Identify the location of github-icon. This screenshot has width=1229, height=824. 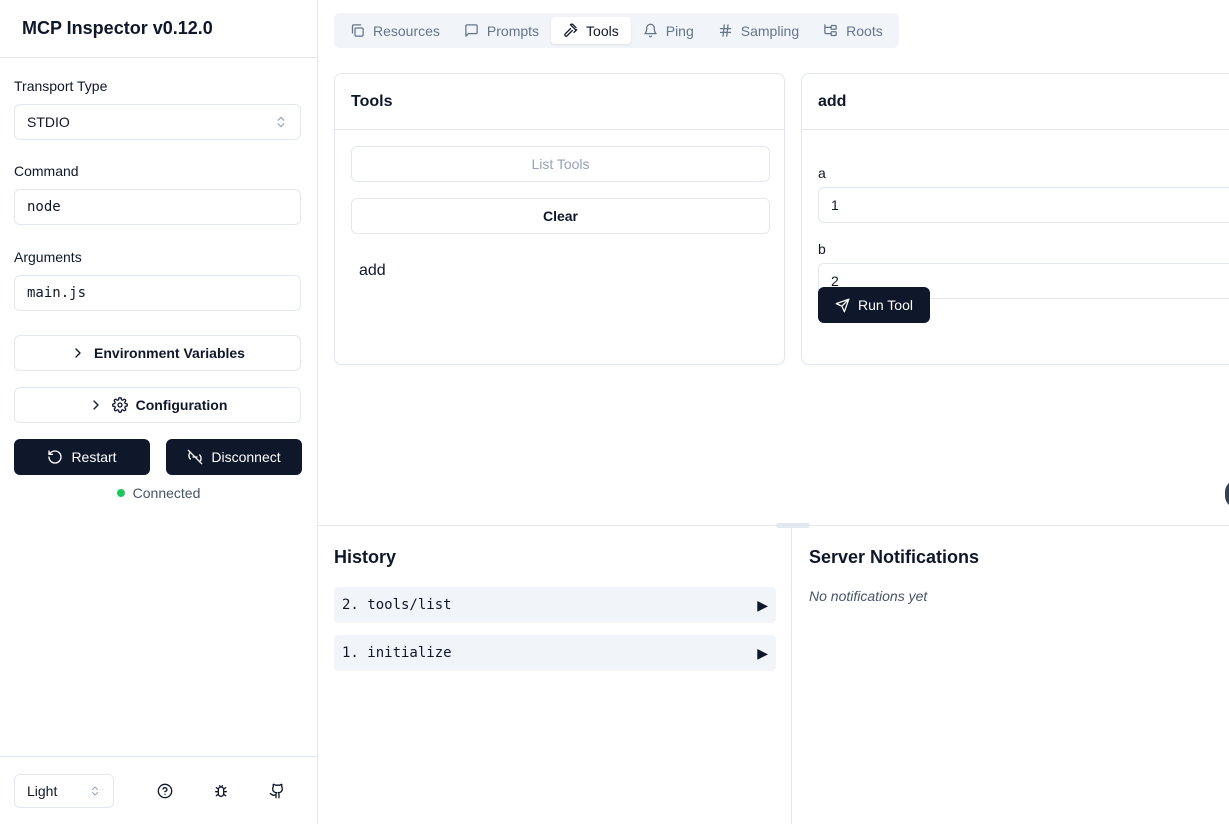
(277, 791).